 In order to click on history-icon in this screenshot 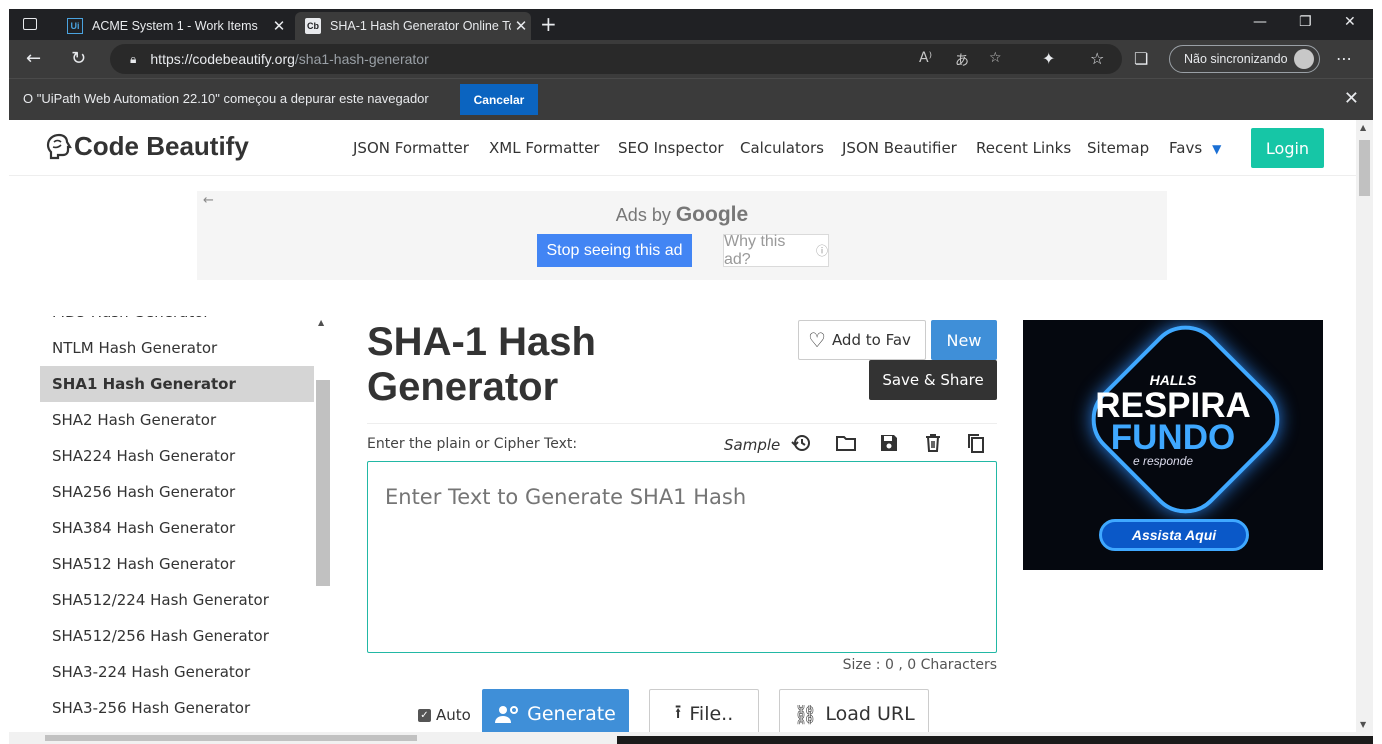, I will do `click(801, 443)`.